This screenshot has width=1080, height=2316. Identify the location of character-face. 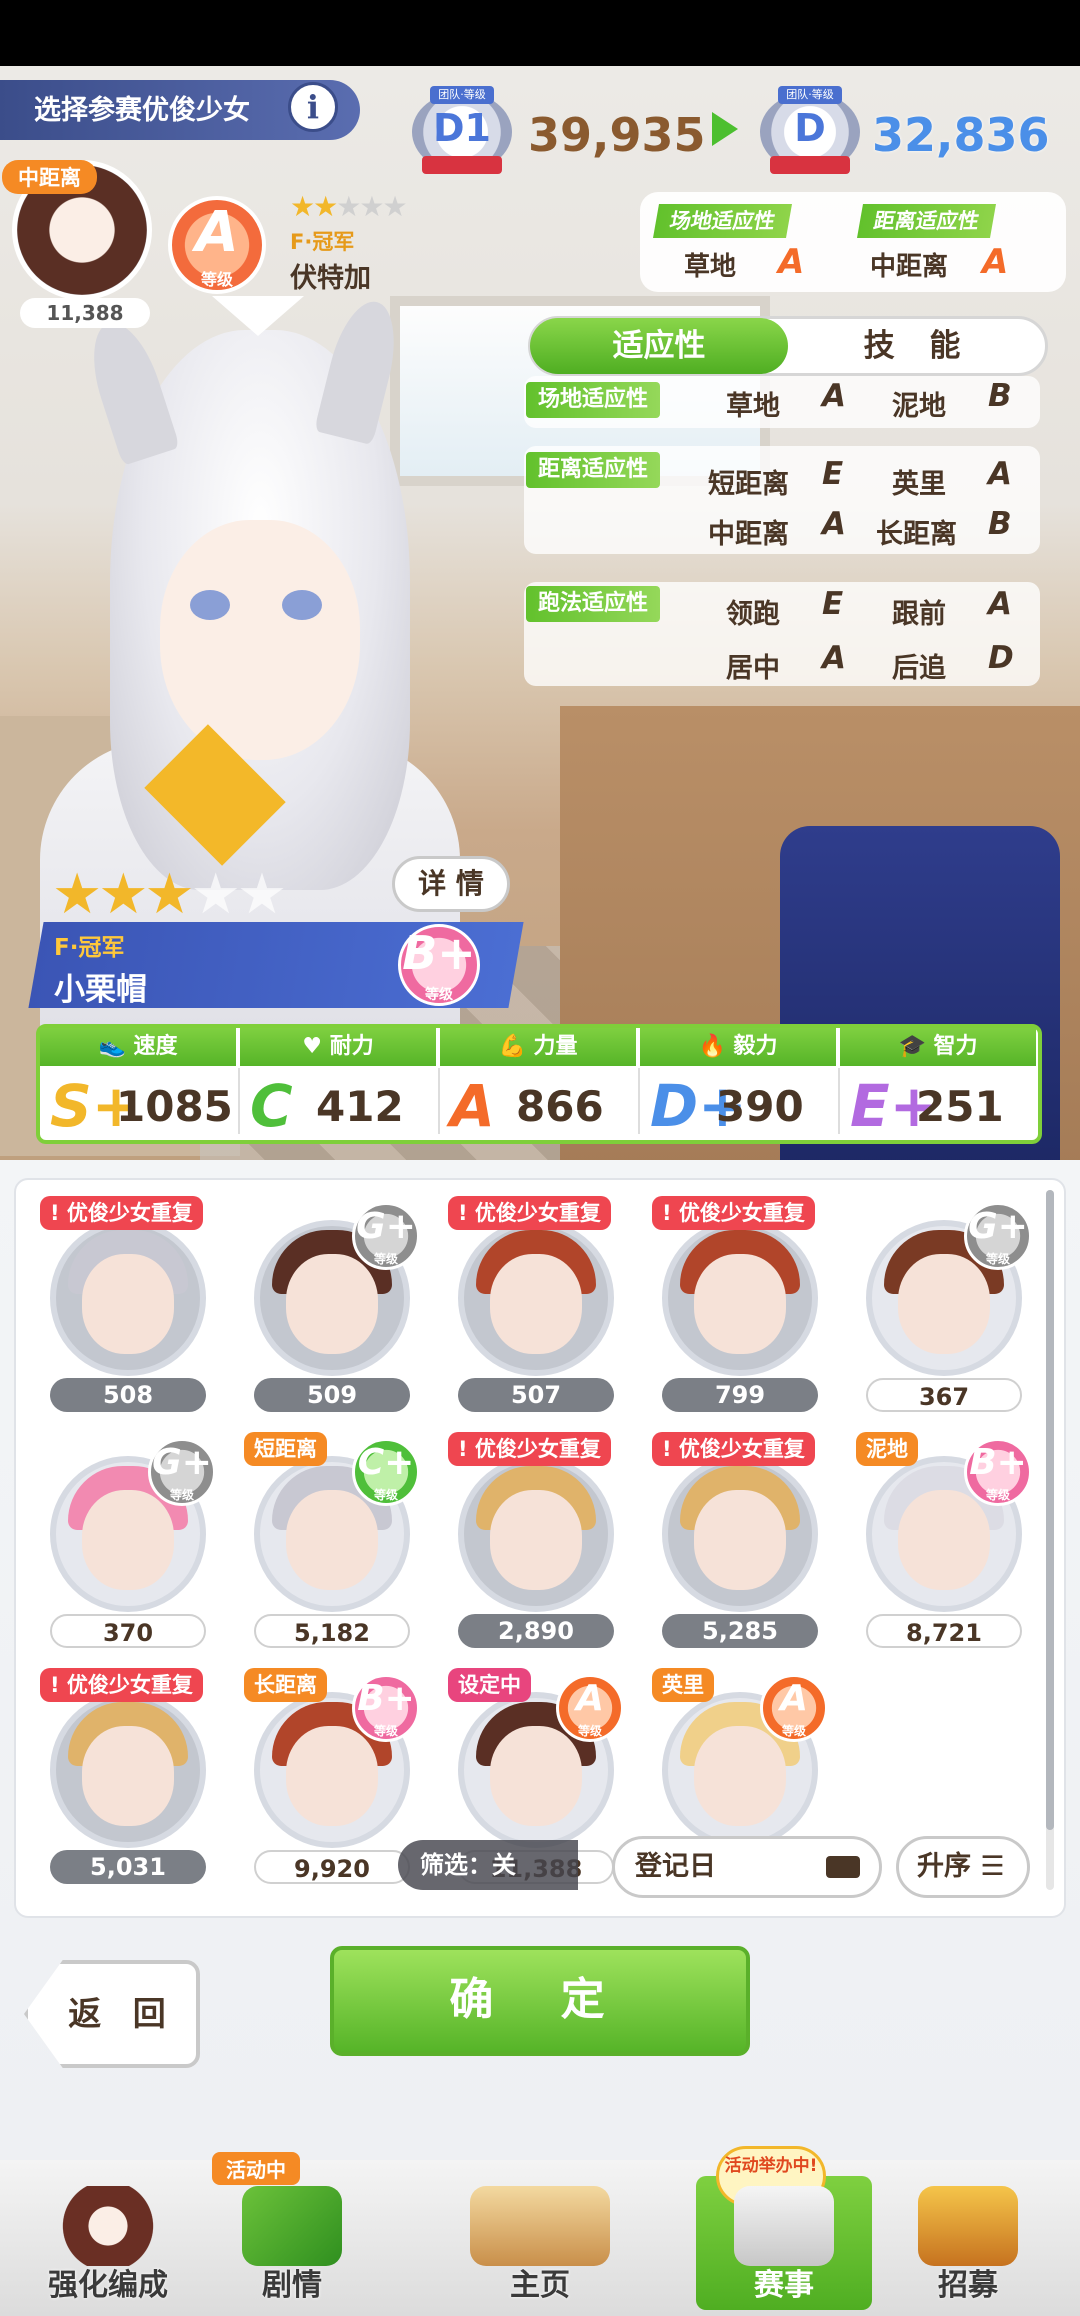
(260, 640).